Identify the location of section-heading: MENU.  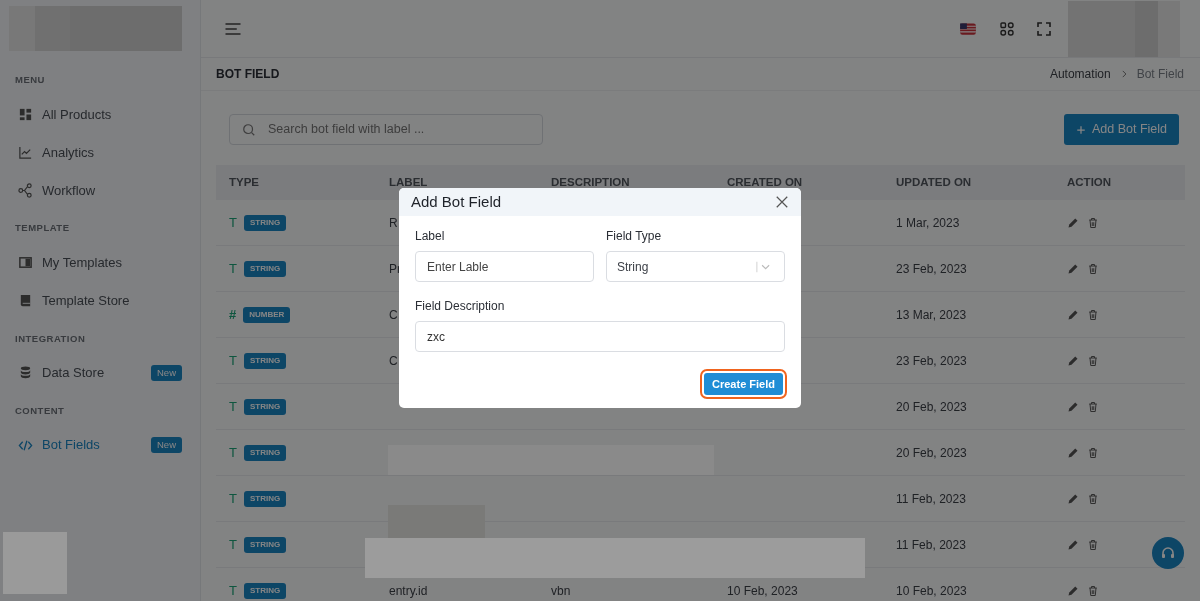
(30, 80).